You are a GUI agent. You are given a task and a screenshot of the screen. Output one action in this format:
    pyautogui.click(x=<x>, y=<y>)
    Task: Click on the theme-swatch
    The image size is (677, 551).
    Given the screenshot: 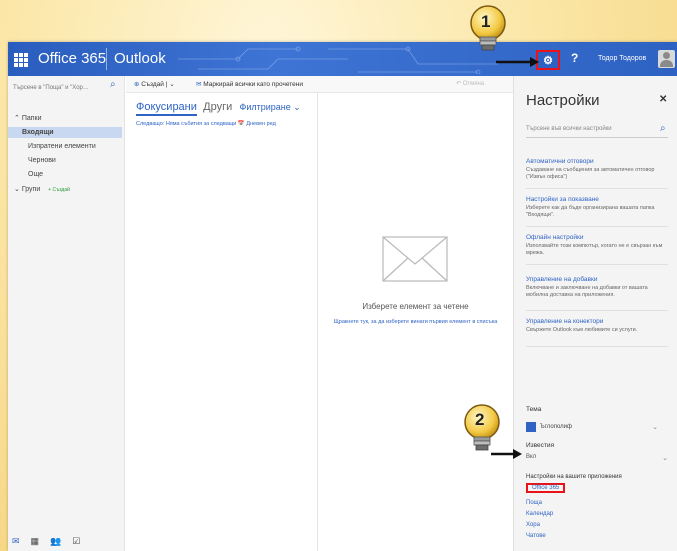 What is the action you would take?
    pyautogui.click(x=531, y=427)
    